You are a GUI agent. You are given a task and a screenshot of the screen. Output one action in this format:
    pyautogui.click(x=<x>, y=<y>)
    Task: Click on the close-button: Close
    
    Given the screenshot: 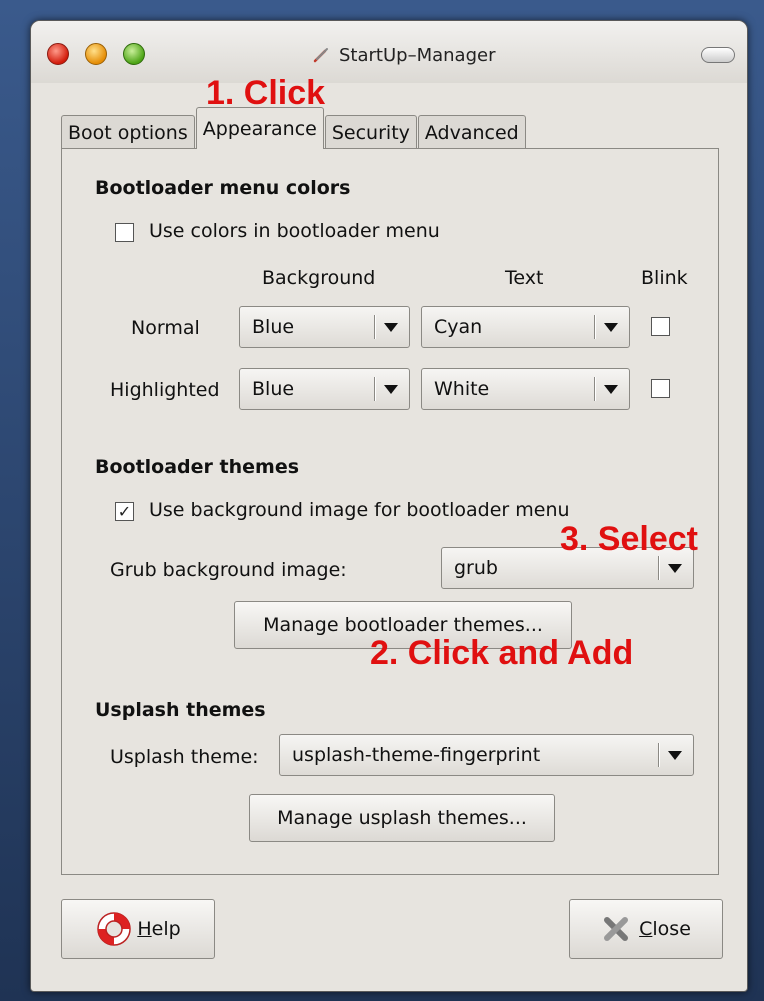 What is the action you would take?
    pyautogui.click(x=646, y=929)
    